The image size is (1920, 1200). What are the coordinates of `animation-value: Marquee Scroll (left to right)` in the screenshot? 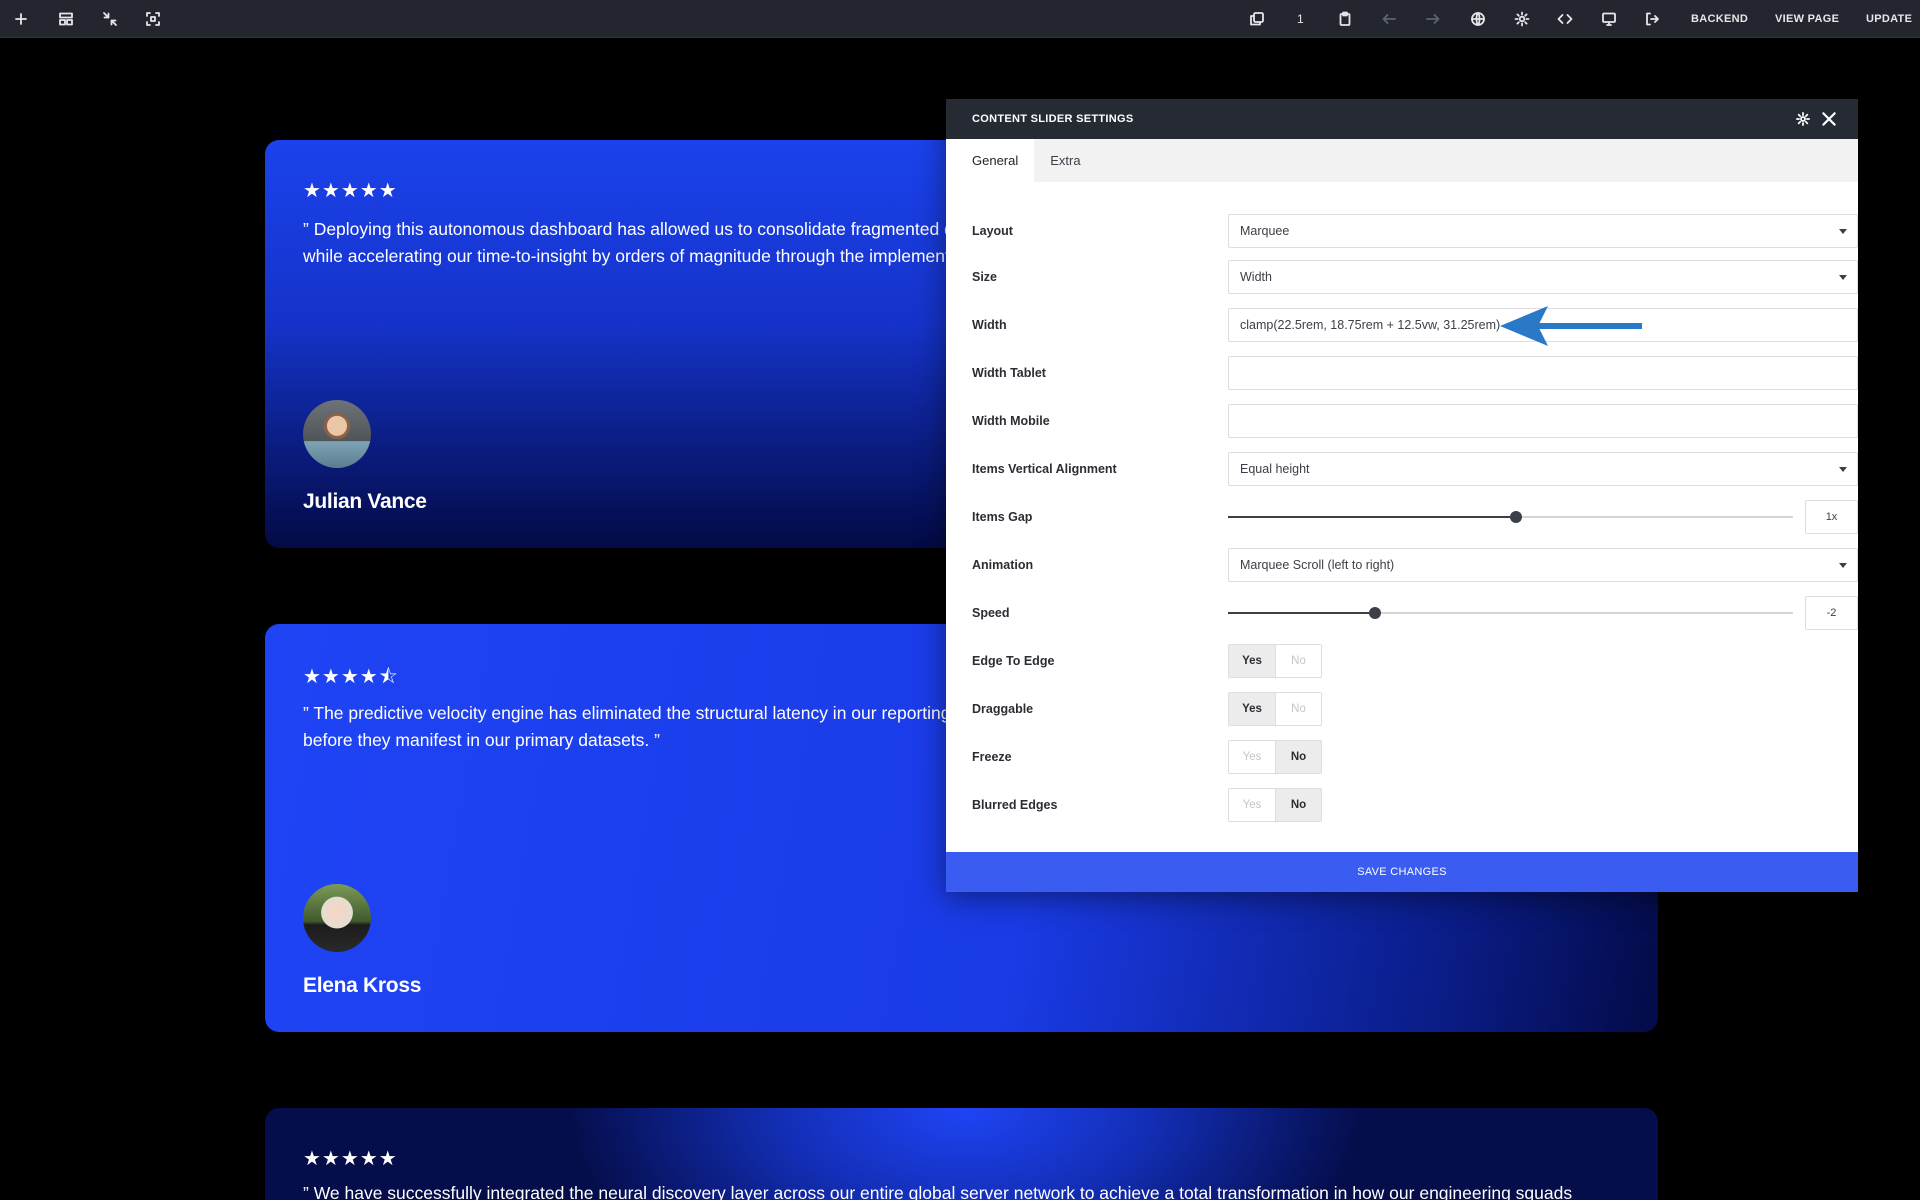 It's located at (1317, 565).